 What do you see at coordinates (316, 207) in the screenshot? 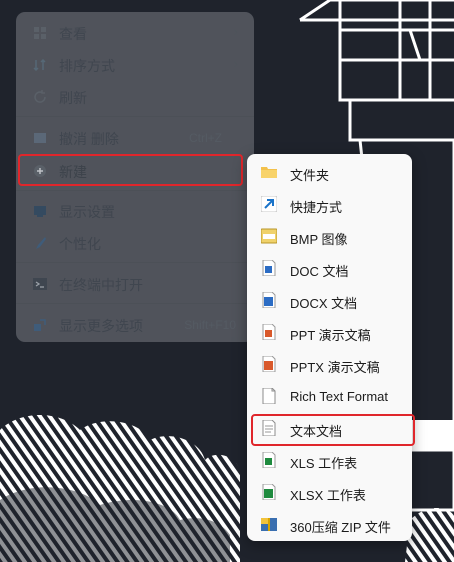
I see `menu-item-label: 快捷方式` at bounding box center [316, 207].